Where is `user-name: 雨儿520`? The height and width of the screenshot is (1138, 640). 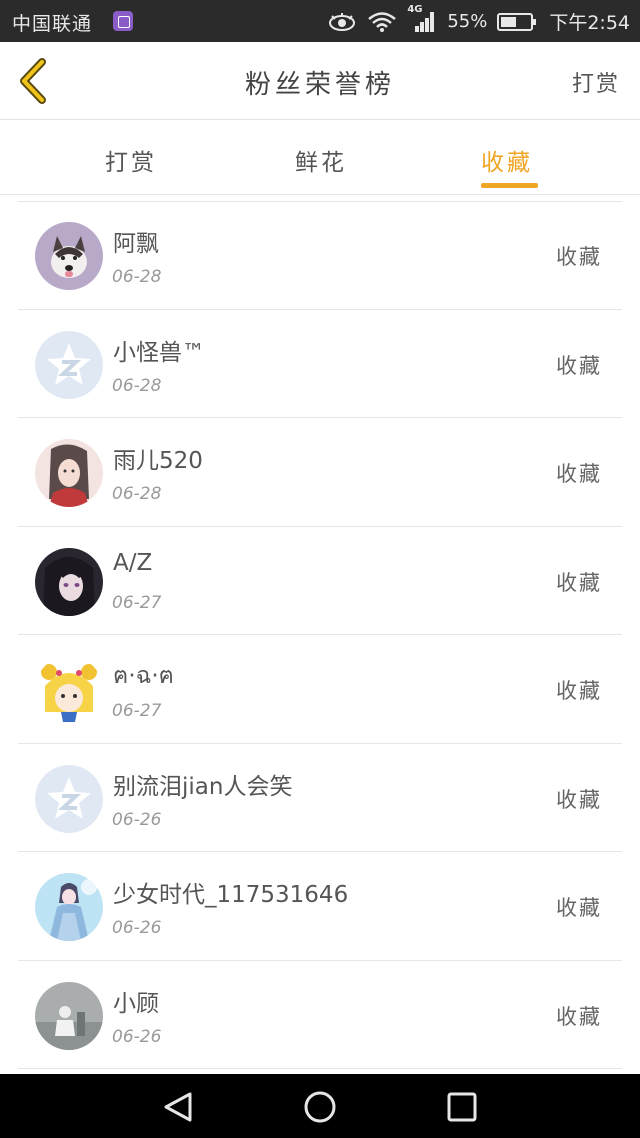 user-name: 雨儿520 is located at coordinates (158, 461).